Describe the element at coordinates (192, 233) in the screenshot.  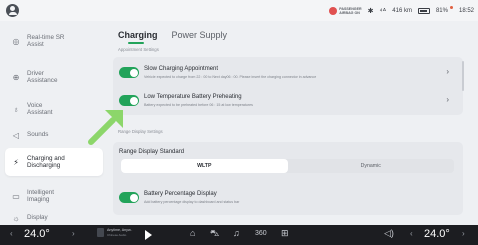
I see `home-icon: ⌂` at that location.